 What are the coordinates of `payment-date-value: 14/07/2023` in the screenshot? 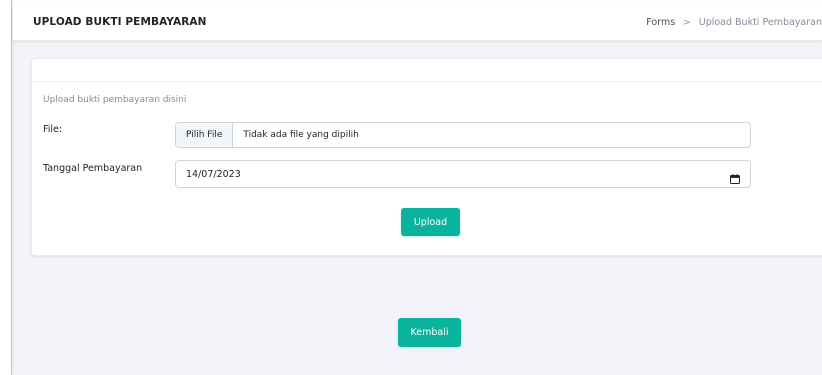 It's located at (213, 174).